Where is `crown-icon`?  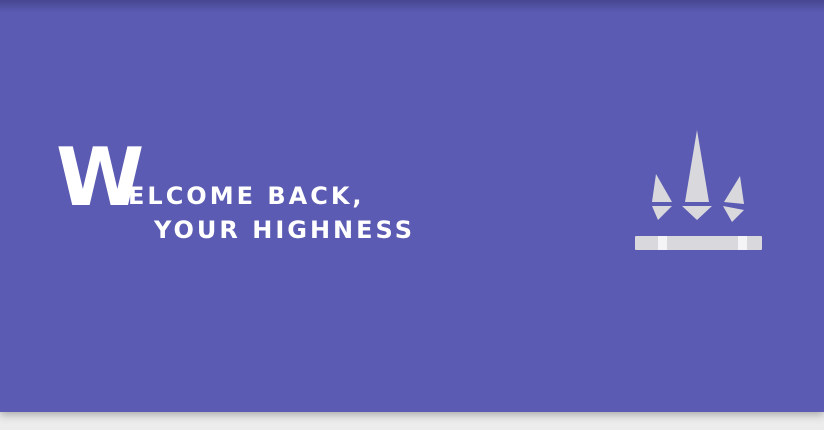
crown-icon is located at coordinates (698, 190).